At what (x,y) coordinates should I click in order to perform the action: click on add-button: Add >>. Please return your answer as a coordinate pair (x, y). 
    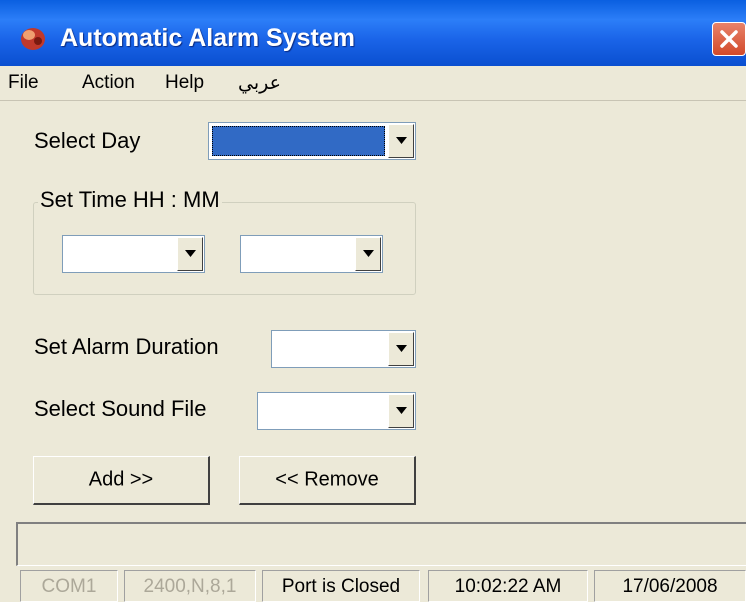
    Looking at the image, I should click on (121, 480).